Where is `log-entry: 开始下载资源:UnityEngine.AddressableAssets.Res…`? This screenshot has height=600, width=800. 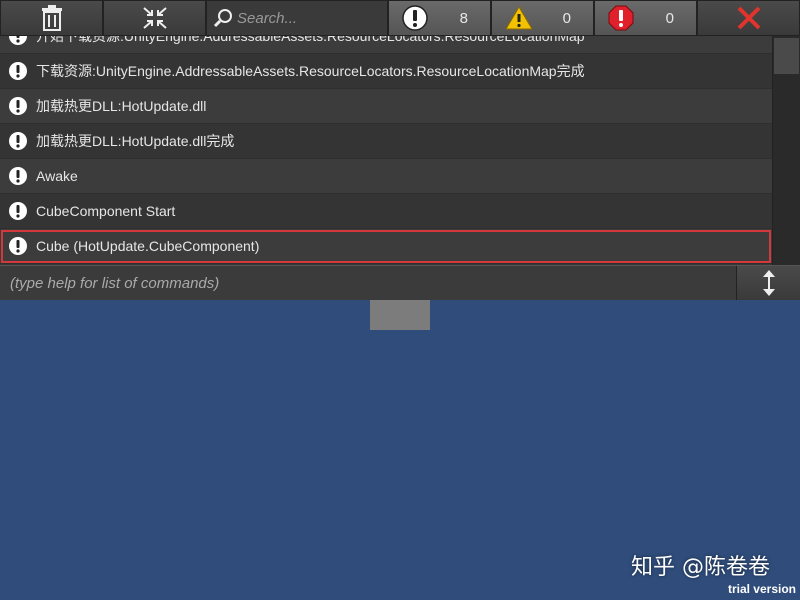 log-entry: 开始下载资源:UnityEngine.AddressableAssets.Res… is located at coordinates (386, 45).